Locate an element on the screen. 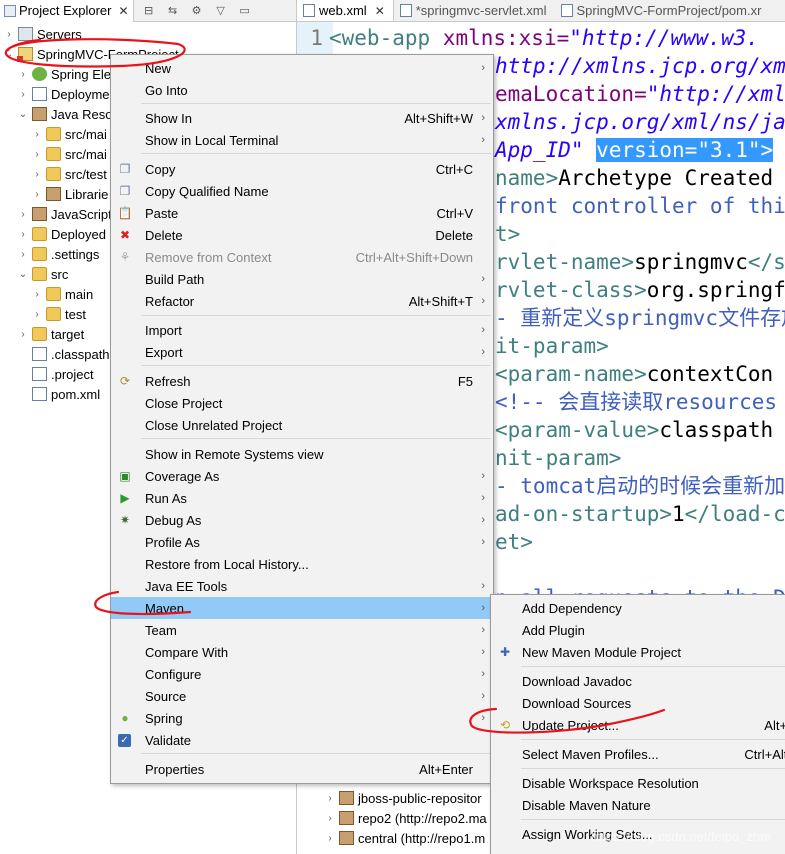  repository-row: › central (http://repo1.m is located at coordinates (404, 838).